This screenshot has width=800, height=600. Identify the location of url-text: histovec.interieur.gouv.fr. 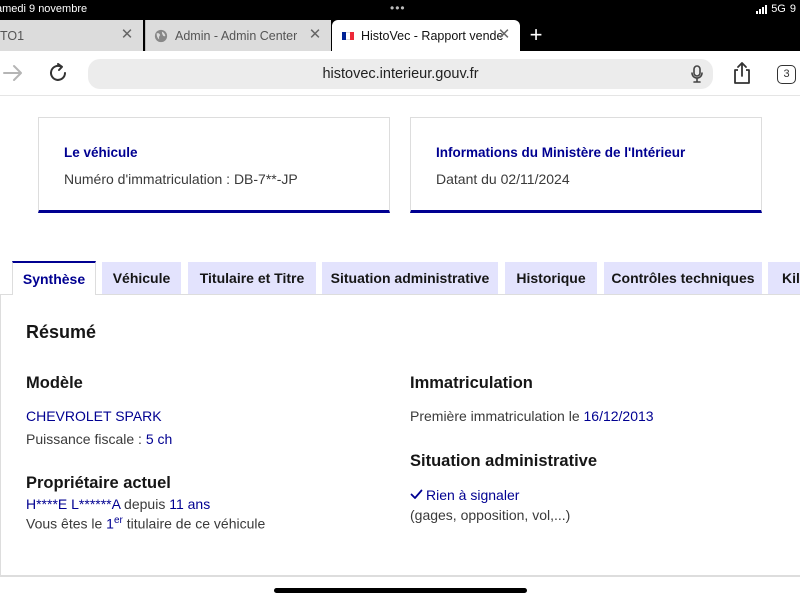
(400, 74).